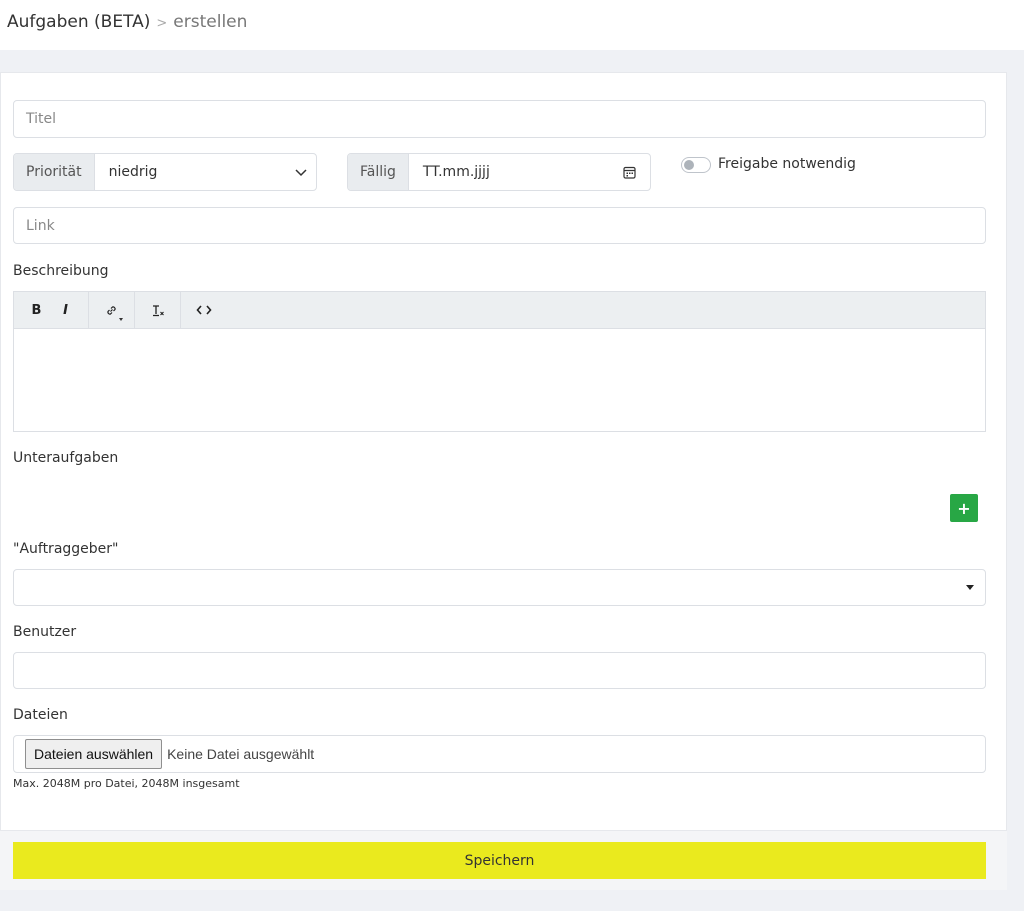 The image size is (1024, 911). Describe the element at coordinates (499, 172) in the screenshot. I see `due-date-input: Fällig TT.mm.jjjj` at that location.